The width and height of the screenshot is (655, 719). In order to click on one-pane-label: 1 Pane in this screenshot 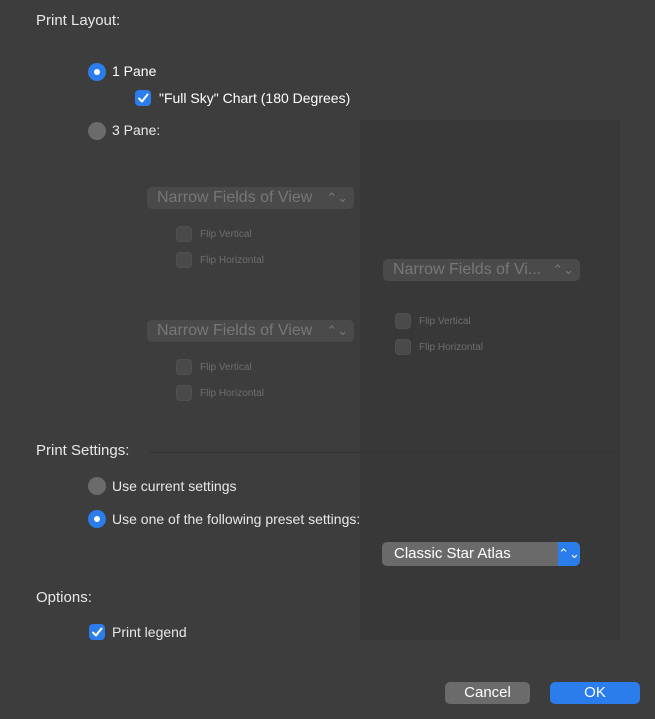, I will do `click(134, 71)`.